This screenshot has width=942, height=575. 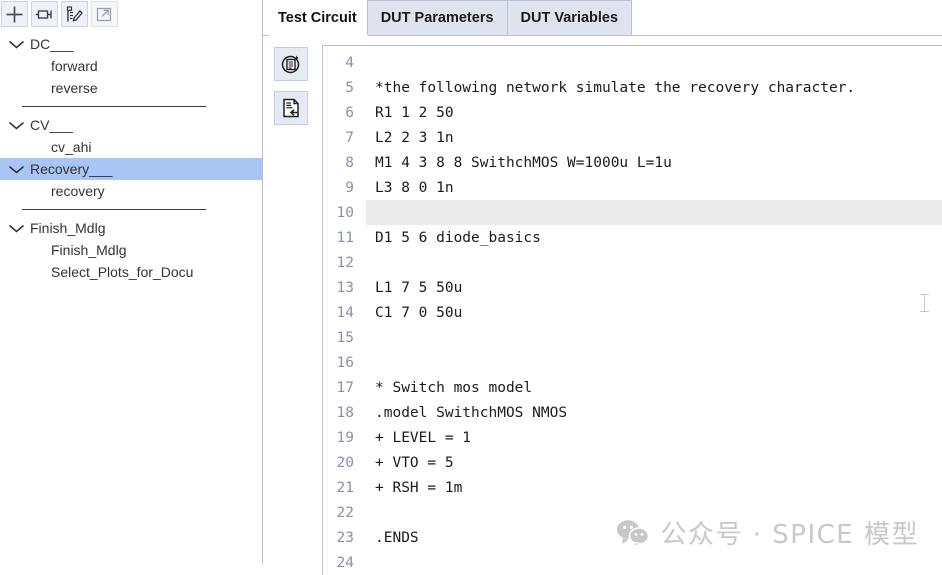 I want to click on code-line: 12, so click(x=632, y=262).